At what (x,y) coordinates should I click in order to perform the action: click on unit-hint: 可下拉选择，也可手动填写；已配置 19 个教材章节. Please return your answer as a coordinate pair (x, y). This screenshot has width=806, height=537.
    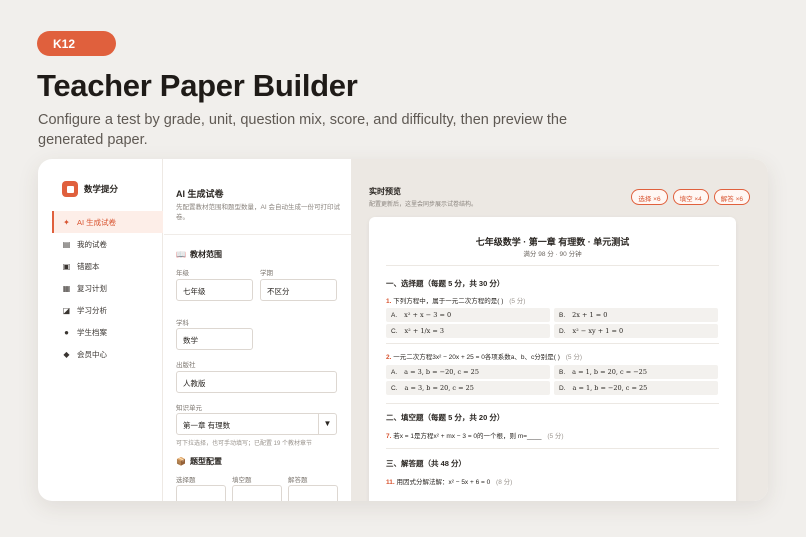
    Looking at the image, I should click on (244, 444).